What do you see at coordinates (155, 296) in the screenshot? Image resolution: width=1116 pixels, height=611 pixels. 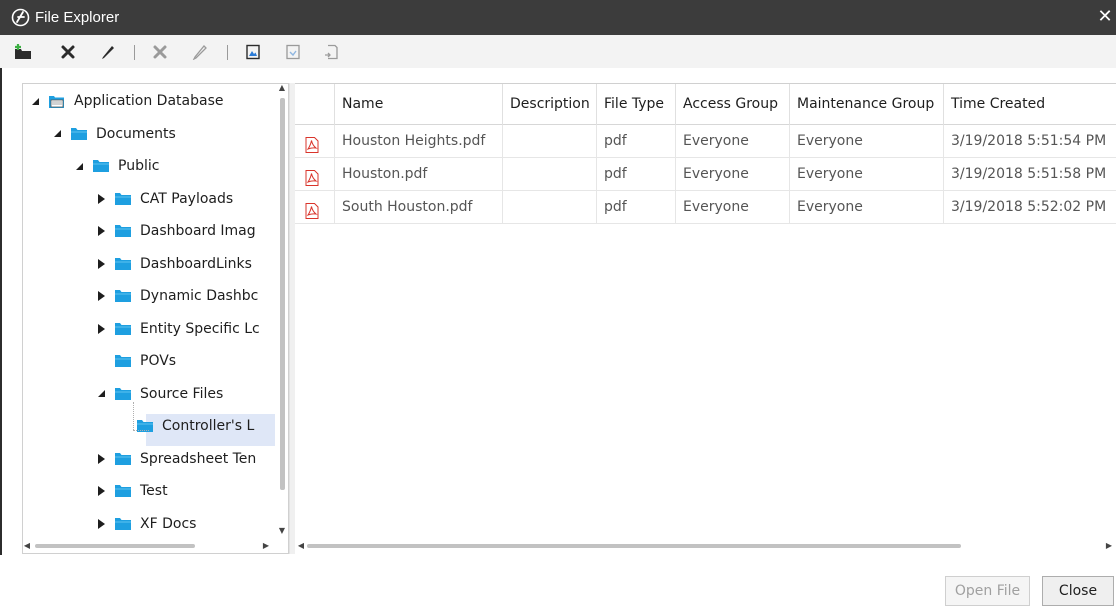 I see `tree-item: Dynamic Dashbc` at bounding box center [155, 296].